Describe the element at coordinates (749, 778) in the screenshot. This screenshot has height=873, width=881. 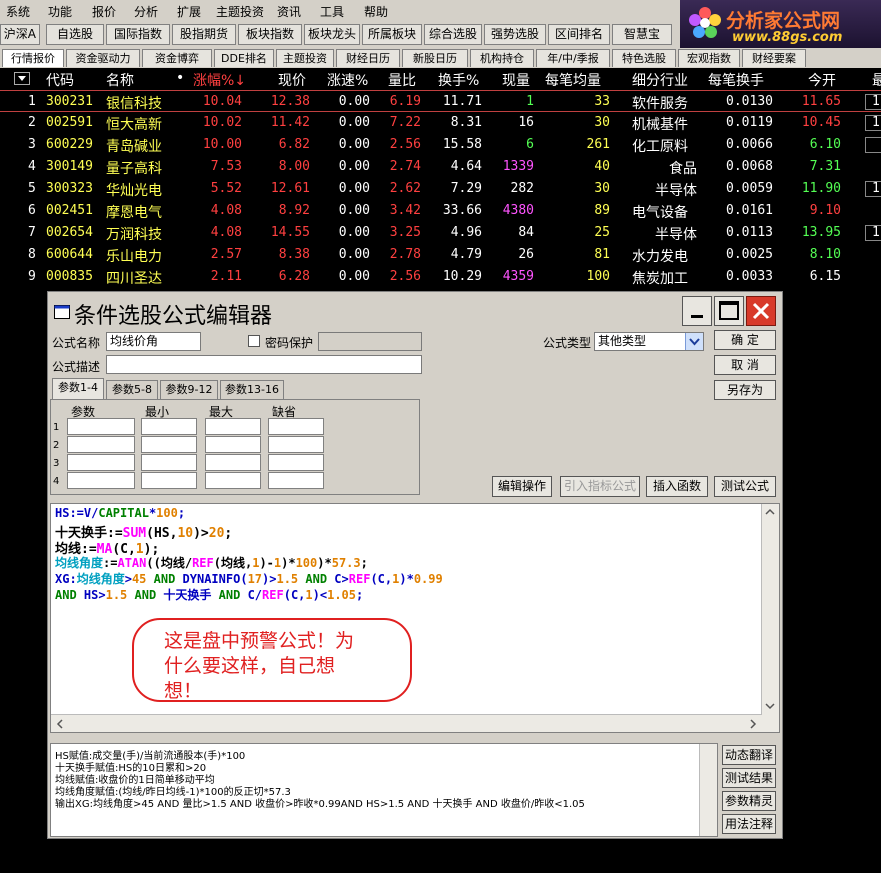
I see `test-result-button: 测试结果` at that location.